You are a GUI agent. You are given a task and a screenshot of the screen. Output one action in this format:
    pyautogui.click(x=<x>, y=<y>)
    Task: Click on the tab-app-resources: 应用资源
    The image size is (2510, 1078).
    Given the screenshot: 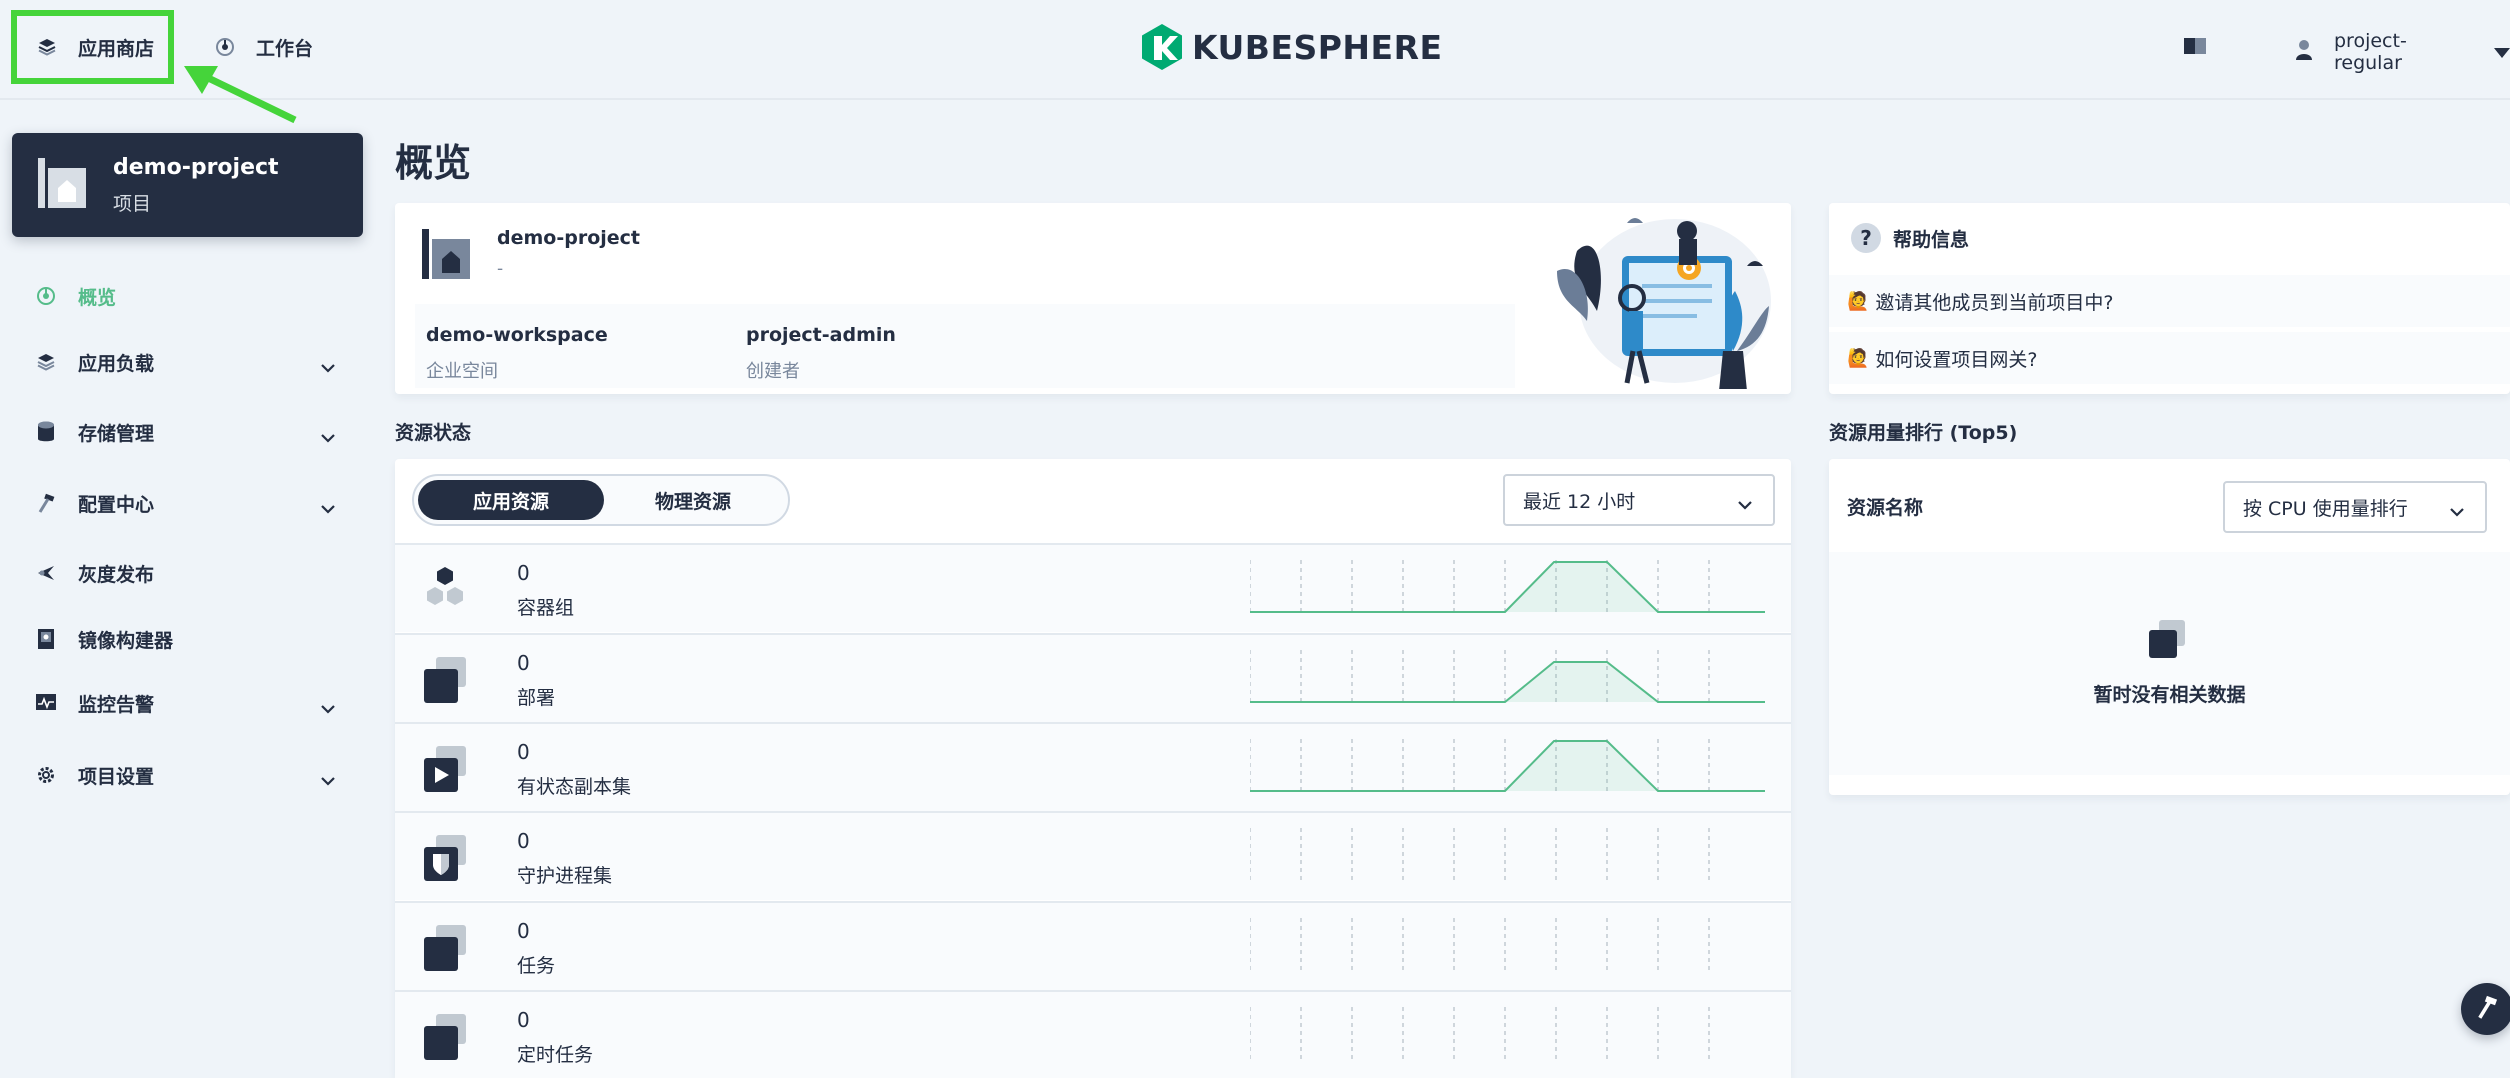 What is the action you would take?
    pyautogui.click(x=511, y=500)
    